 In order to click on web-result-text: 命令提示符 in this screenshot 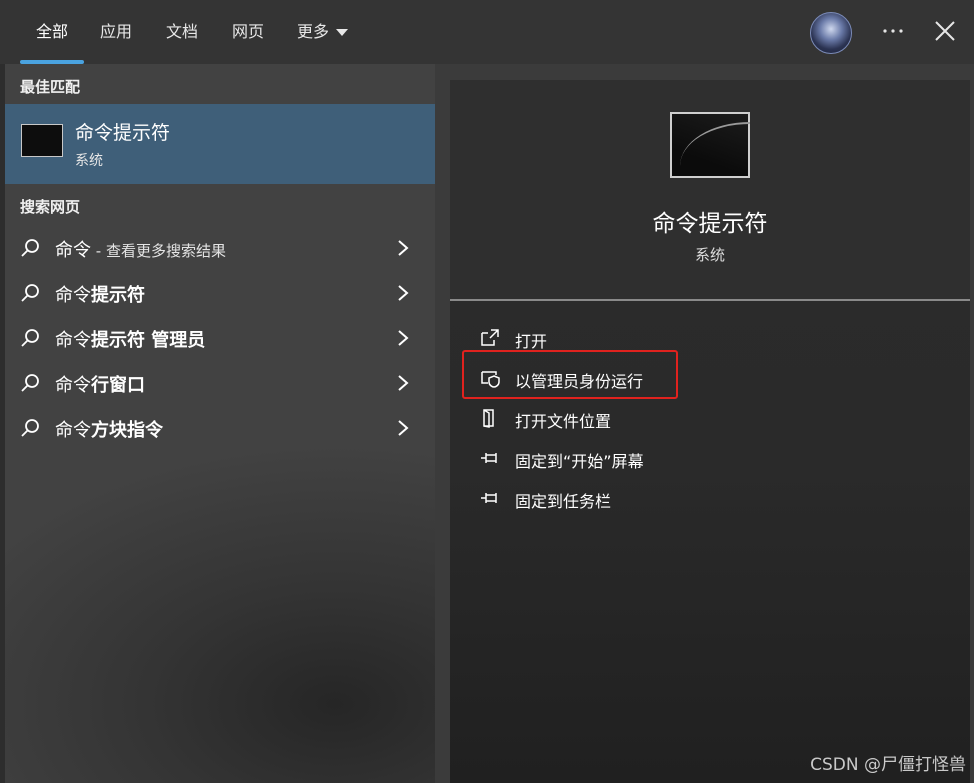, I will do `click(100, 294)`.